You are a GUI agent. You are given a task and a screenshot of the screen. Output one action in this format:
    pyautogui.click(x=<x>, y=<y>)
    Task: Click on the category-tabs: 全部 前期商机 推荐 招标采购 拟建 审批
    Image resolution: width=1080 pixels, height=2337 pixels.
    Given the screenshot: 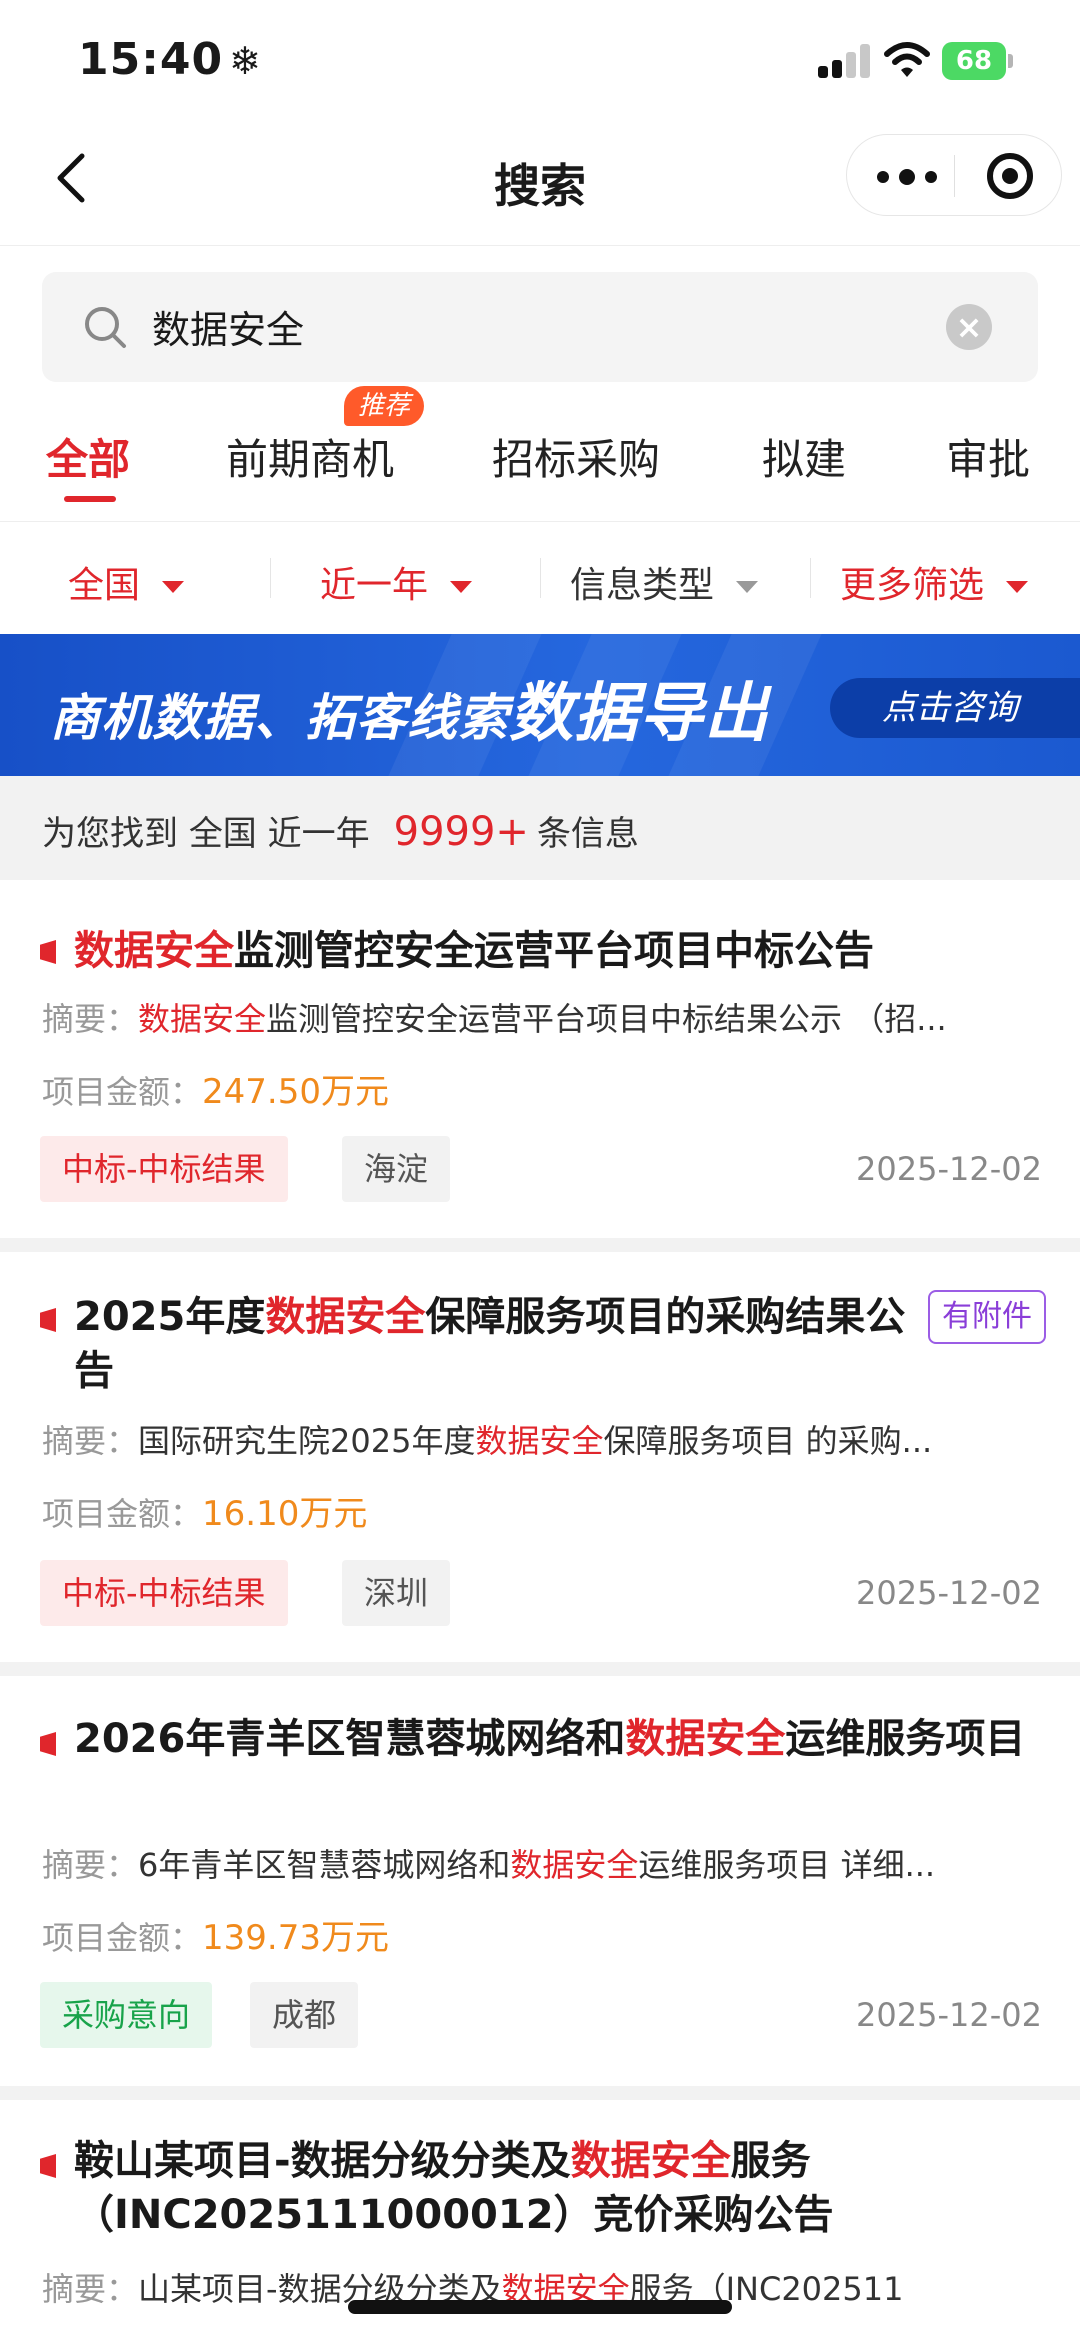 What is the action you would take?
    pyautogui.click(x=540, y=454)
    